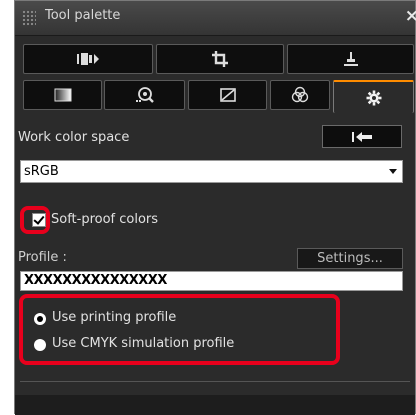  I want to click on use-cmyk-simulation-profile-radio, so click(40, 345).